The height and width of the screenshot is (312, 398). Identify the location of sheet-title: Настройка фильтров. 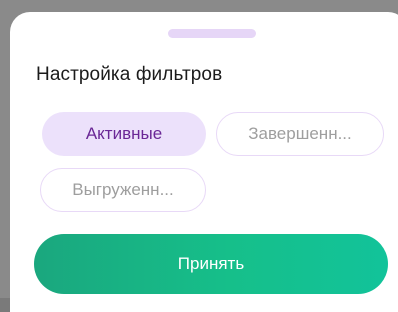
(129, 74).